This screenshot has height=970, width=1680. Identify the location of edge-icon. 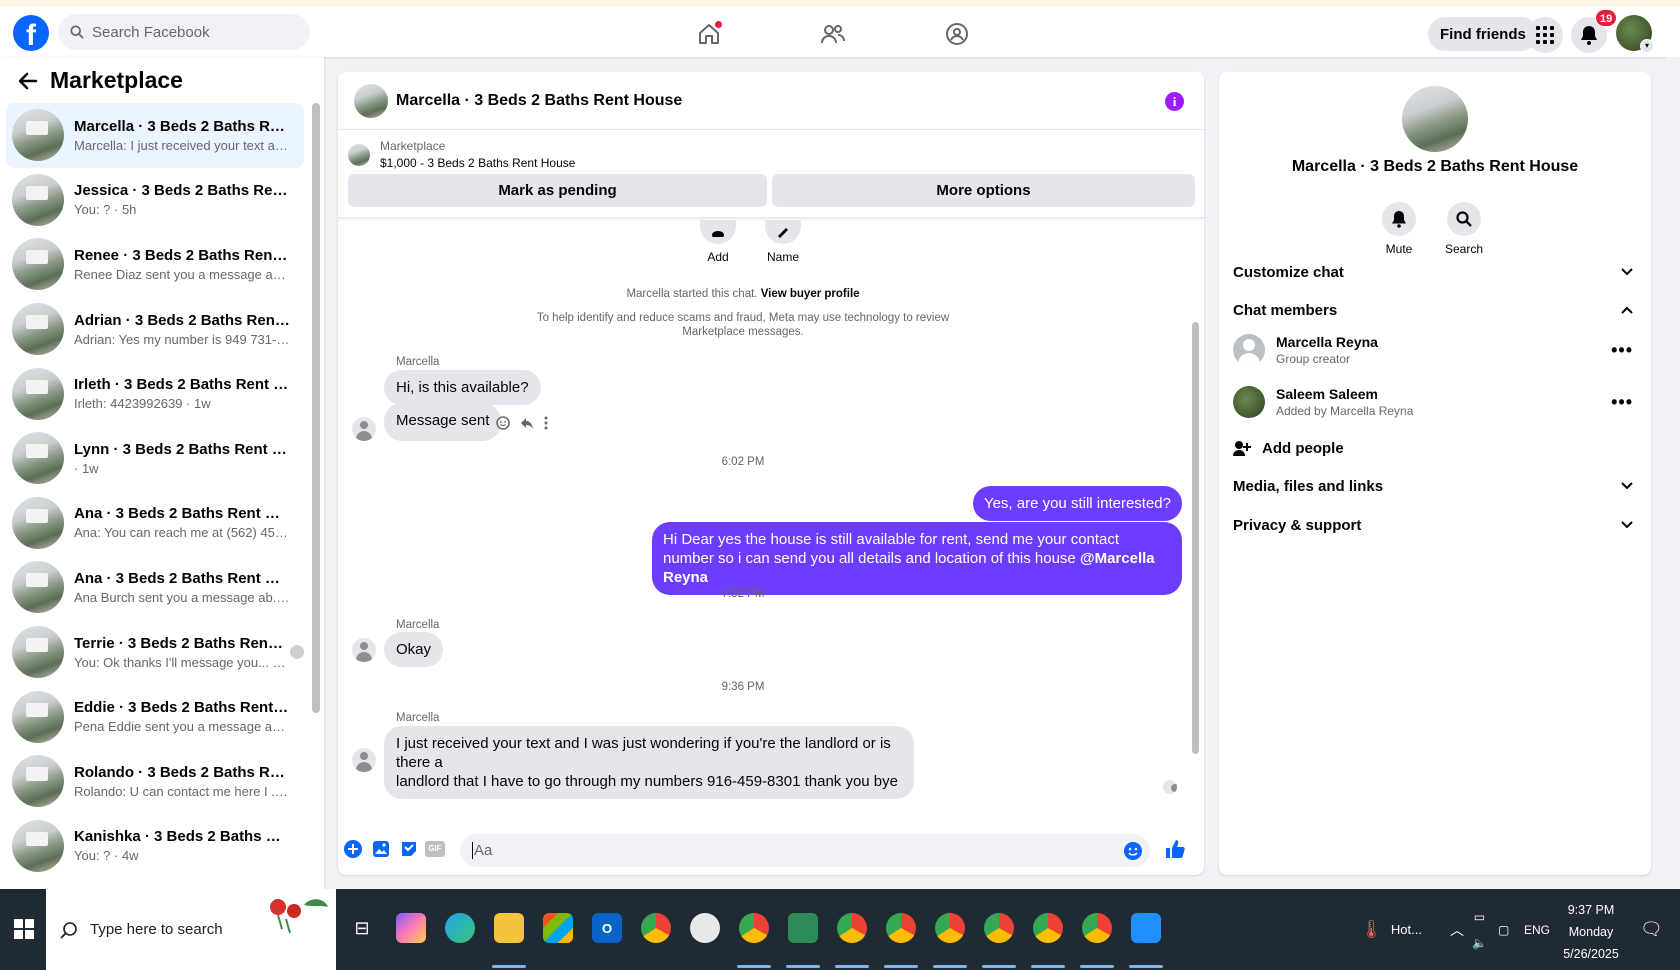
(460, 928).